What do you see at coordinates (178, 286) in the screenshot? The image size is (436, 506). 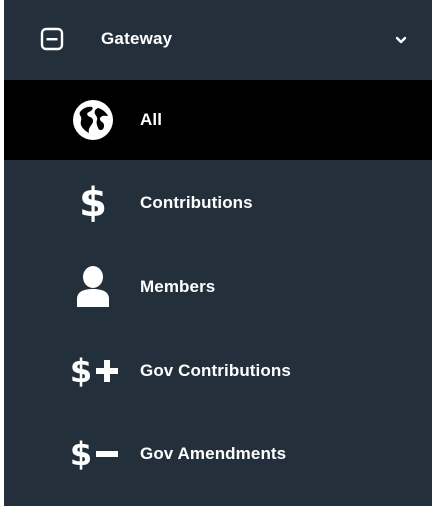 I see `nav-item-label: Members` at bounding box center [178, 286].